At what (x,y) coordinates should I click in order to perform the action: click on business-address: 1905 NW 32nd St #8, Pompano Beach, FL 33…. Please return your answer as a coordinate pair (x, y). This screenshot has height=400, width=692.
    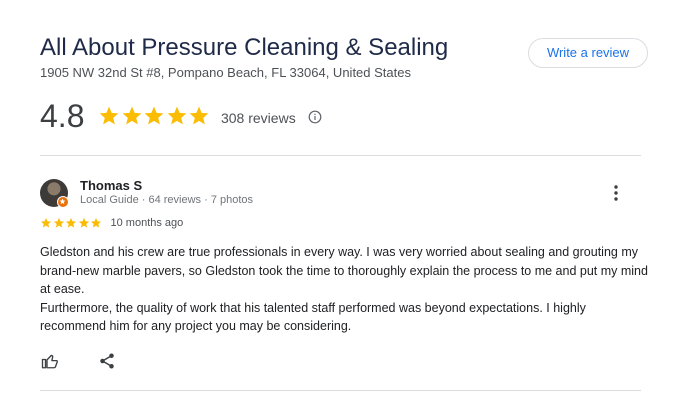
    Looking at the image, I should click on (225, 72).